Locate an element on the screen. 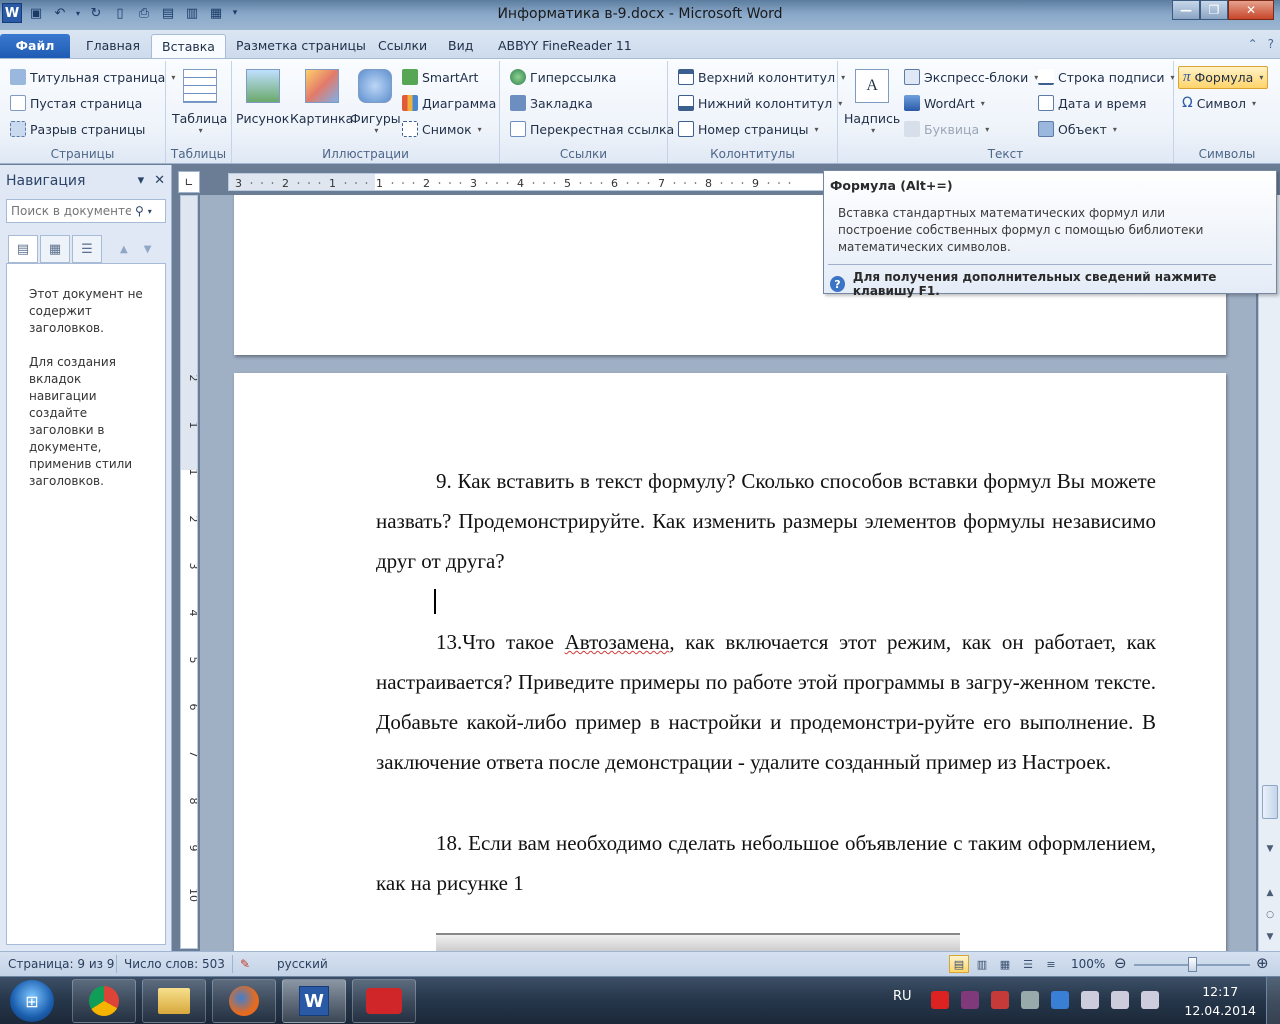  search-icon: ⚲ is located at coordinates (139, 211).